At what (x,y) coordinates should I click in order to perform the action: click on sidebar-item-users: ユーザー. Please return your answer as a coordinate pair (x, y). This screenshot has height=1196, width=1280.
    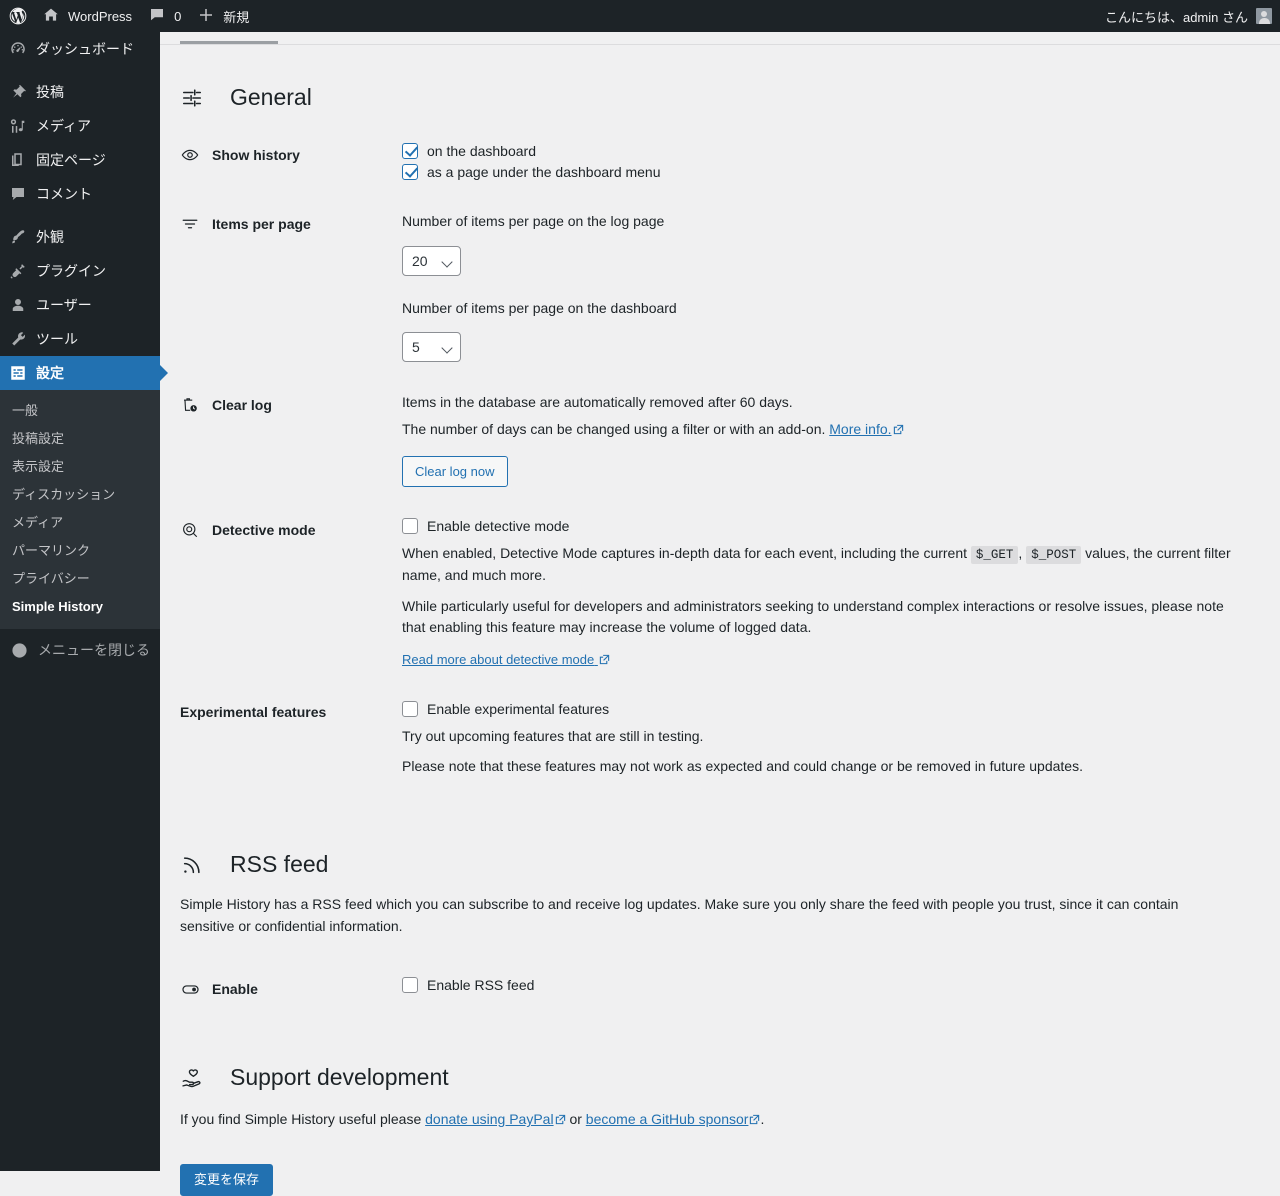
    Looking at the image, I should click on (80, 305).